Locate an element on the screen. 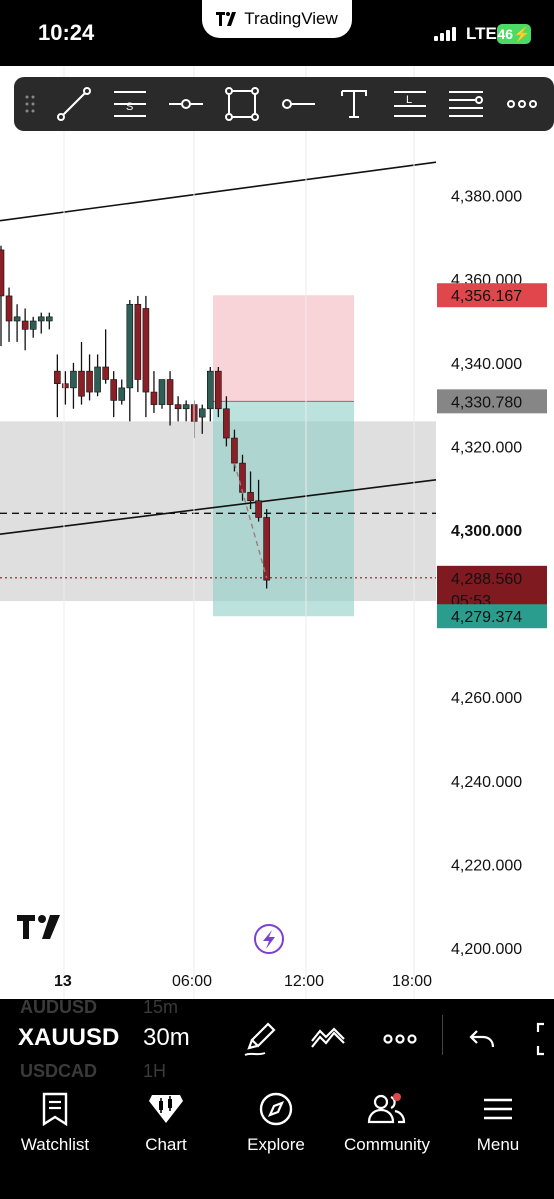 This screenshot has height=1199, width=554. fib-retracement-icon: S is located at coordinates (130, 104).